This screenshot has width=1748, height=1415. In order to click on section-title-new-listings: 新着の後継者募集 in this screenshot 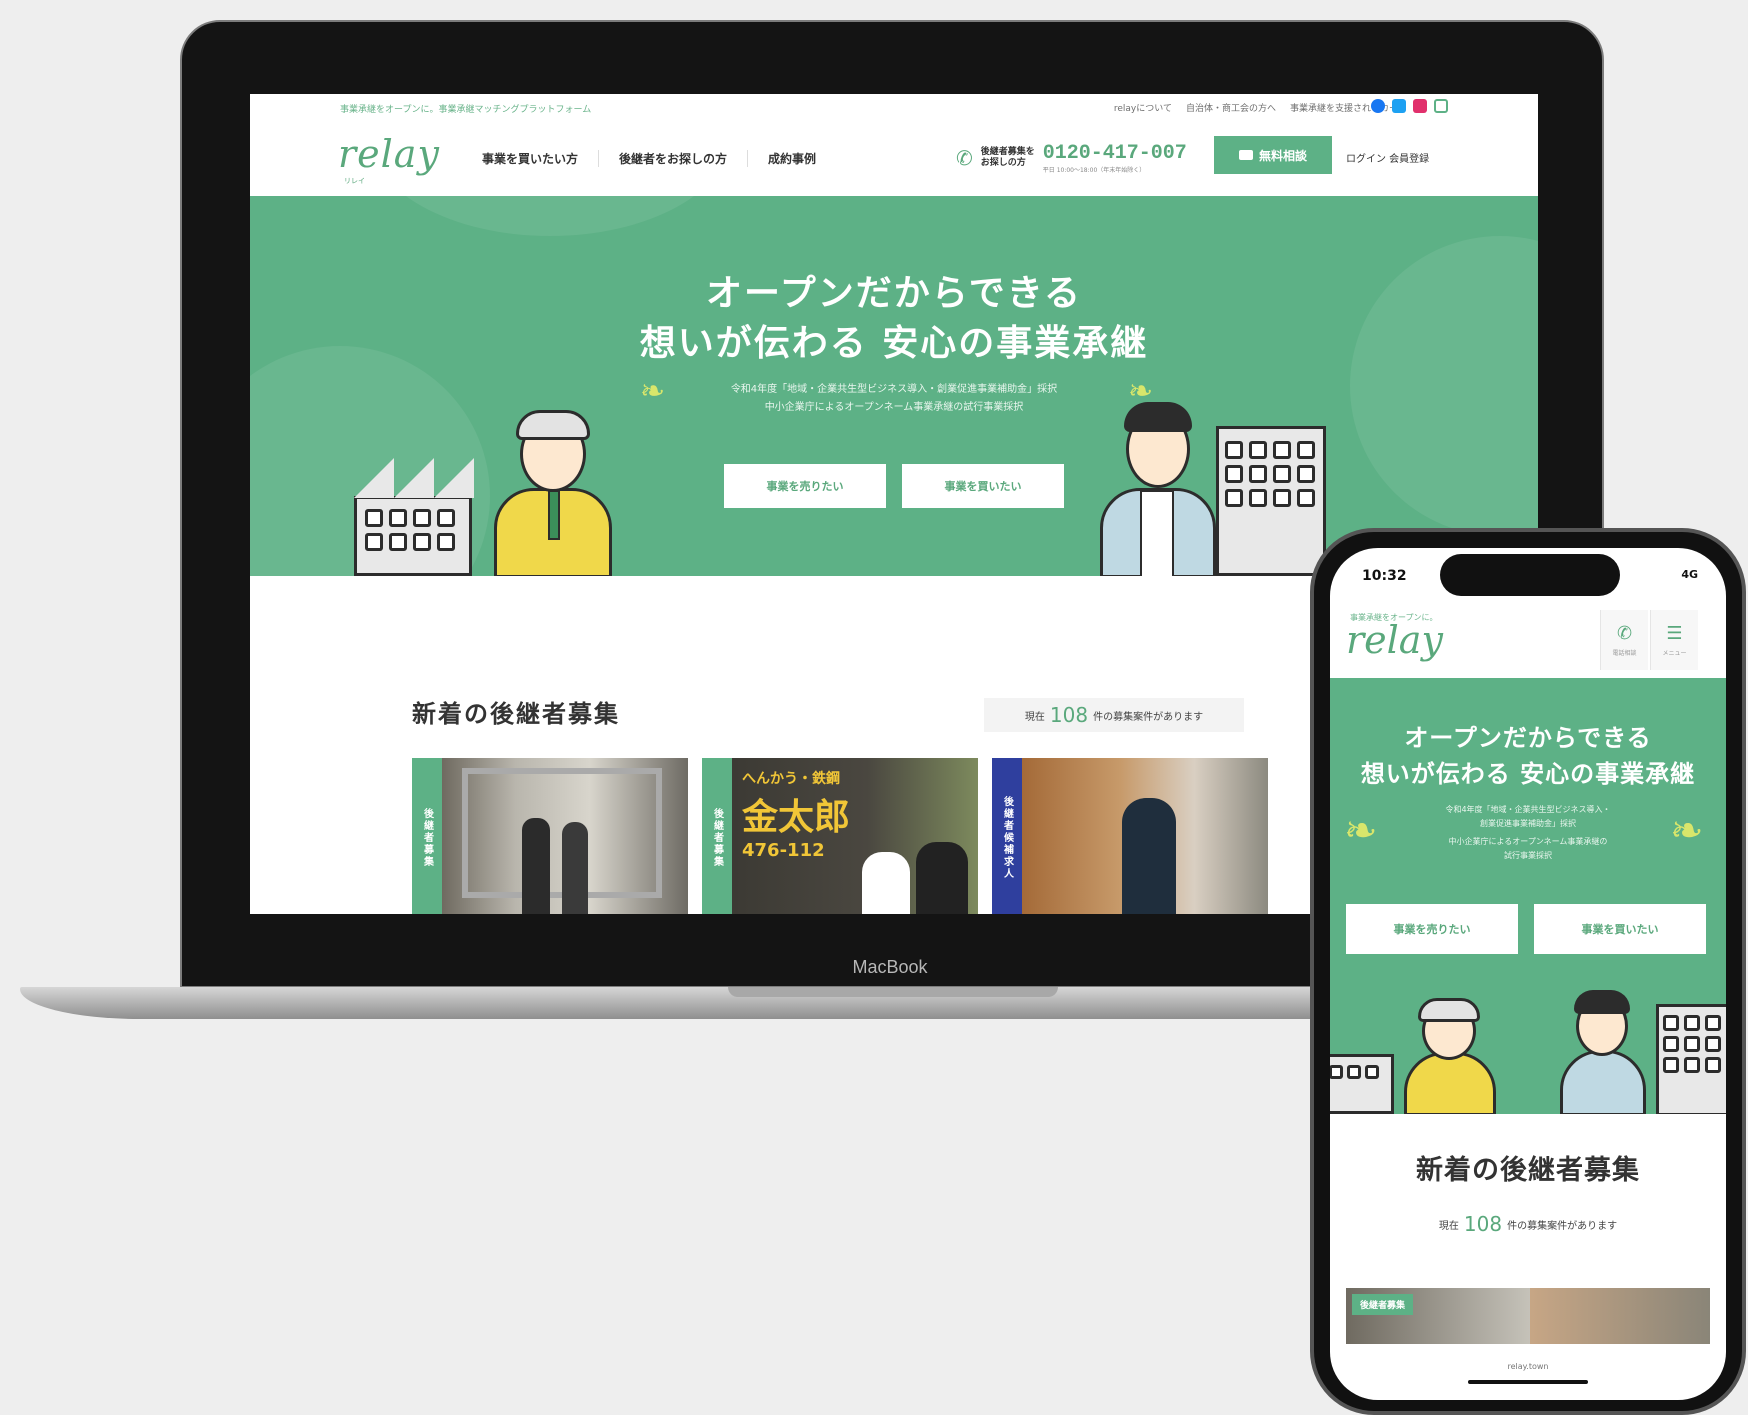, I will do `click(516, 714)`.